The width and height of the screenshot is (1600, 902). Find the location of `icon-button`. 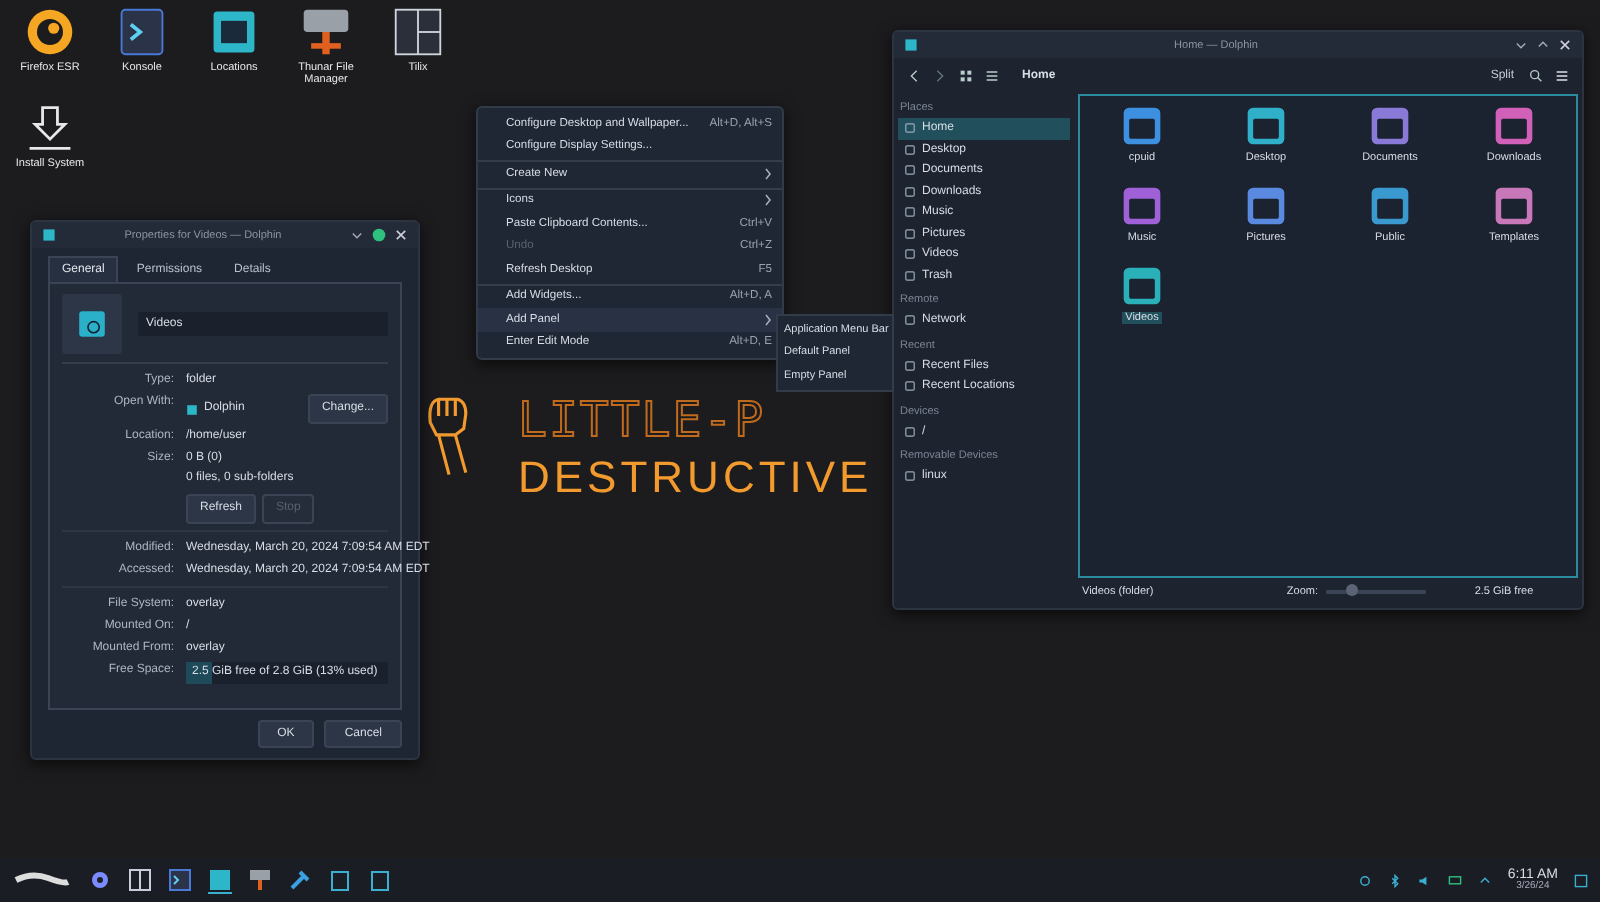

icon-button is located at coordinates (92, 324).